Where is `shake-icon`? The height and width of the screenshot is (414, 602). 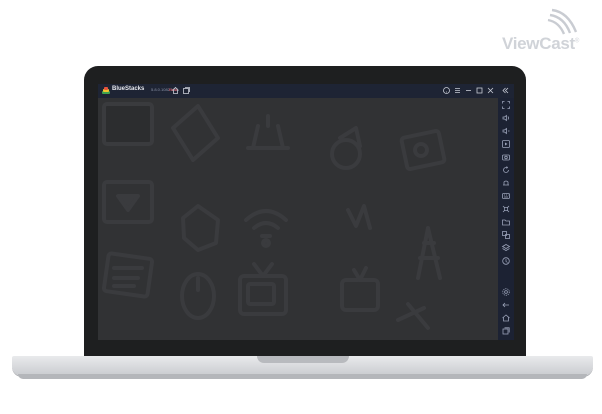 shake-icon is located at coordinates (506, 209).